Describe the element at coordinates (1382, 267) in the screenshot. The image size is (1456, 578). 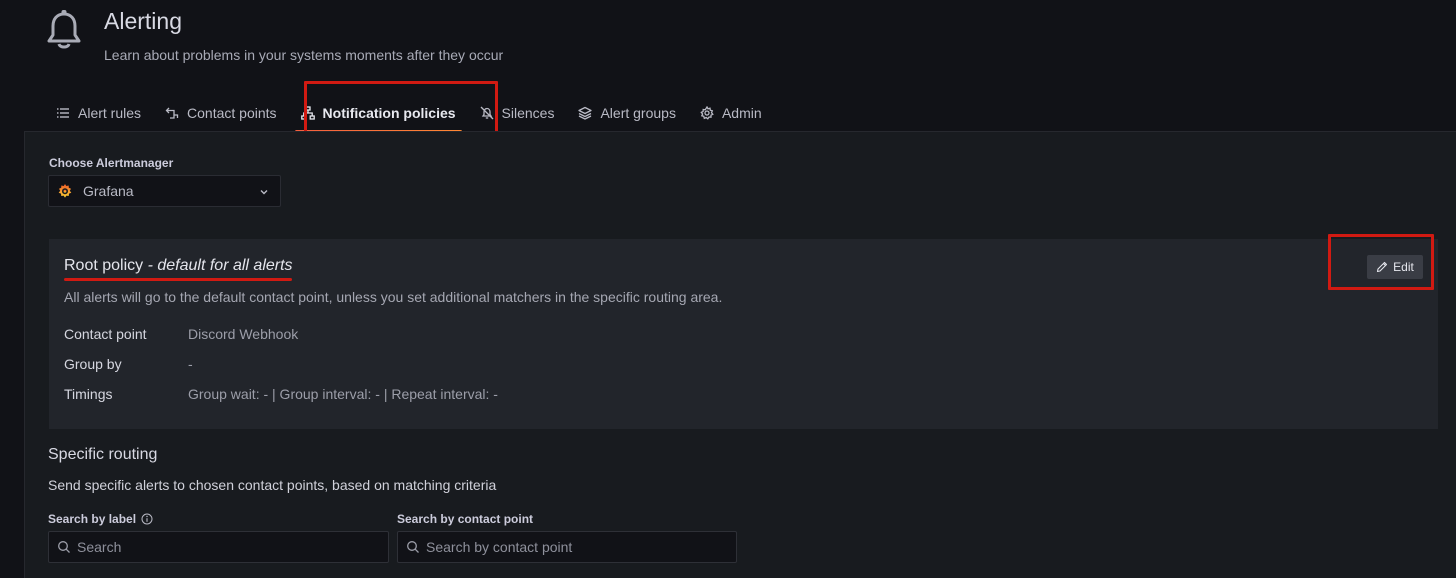
I see `pen-icon` at that location.